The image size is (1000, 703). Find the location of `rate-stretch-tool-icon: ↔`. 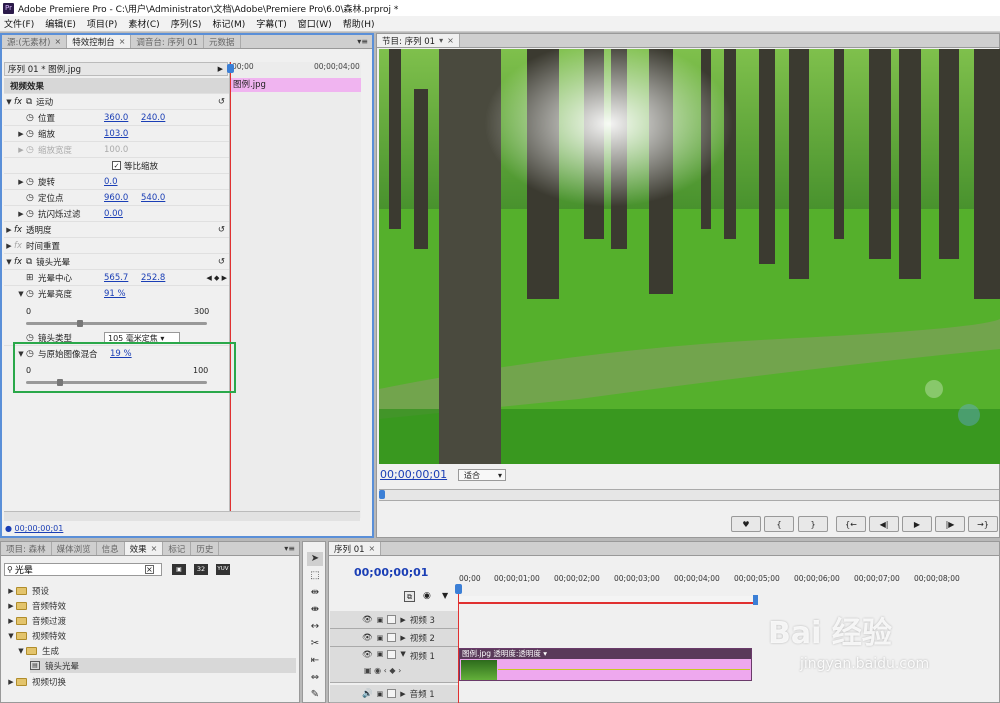

rate-stretch-tool-icon: ↔ is located at coordinates (315, 627).